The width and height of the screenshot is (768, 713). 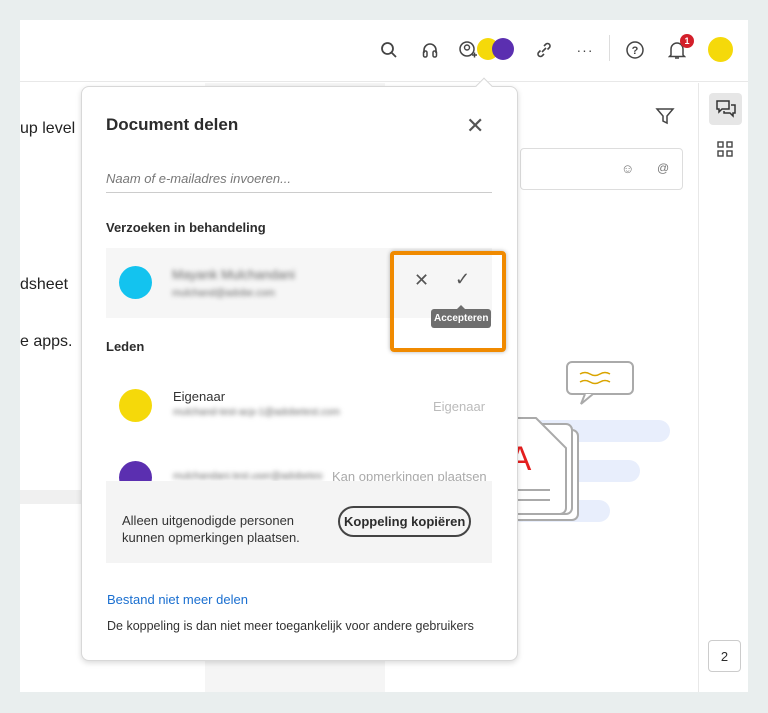 I want to click on emoji-icon: ☺, so click(x=627, y=168).